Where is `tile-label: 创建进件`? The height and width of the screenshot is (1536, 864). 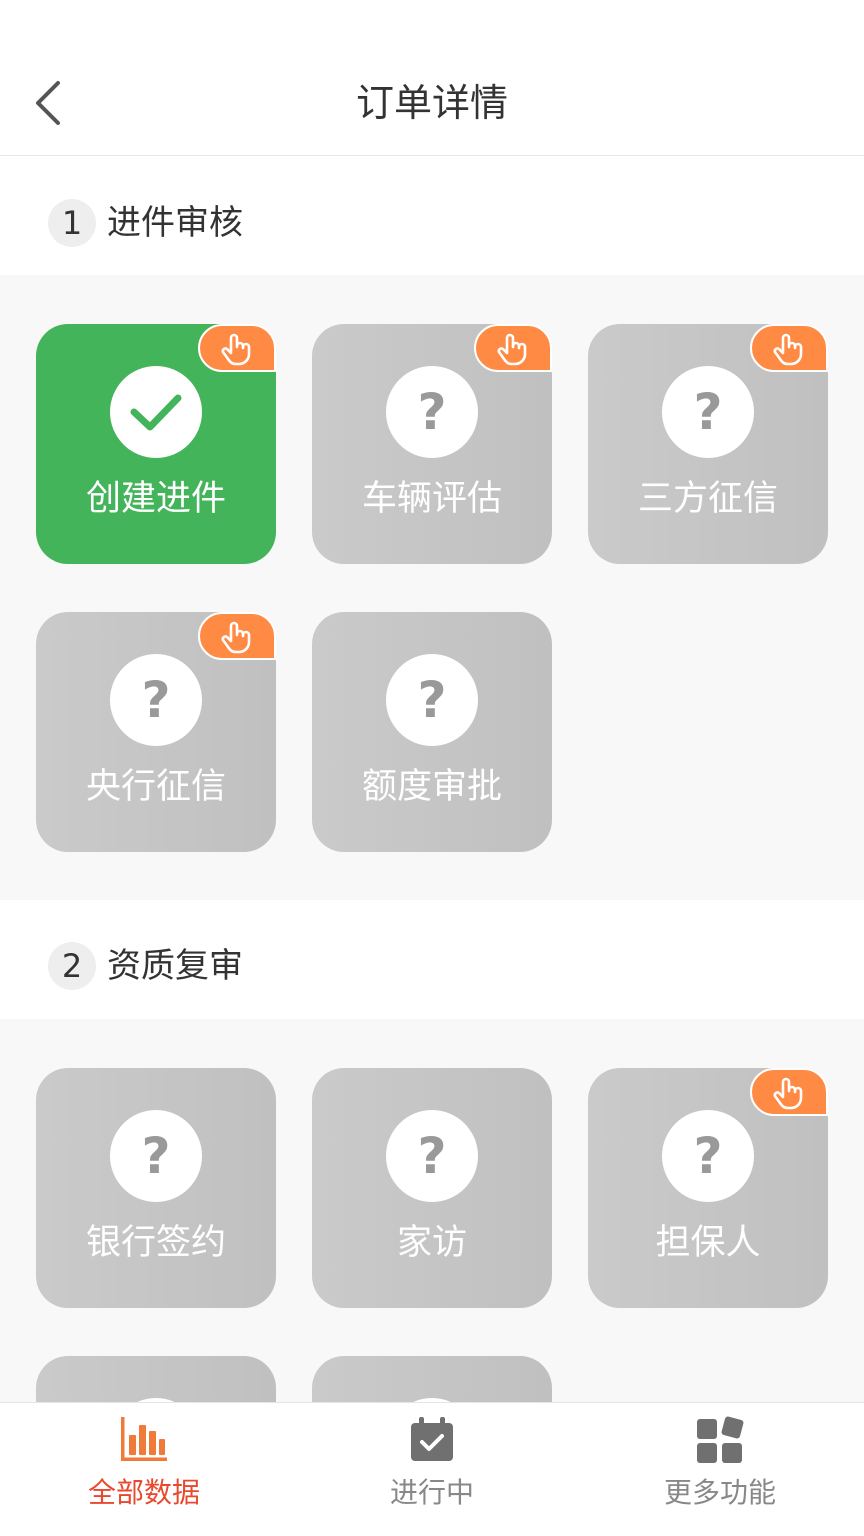
tile-label: 创建进件 is located at coordinates (155, 499).